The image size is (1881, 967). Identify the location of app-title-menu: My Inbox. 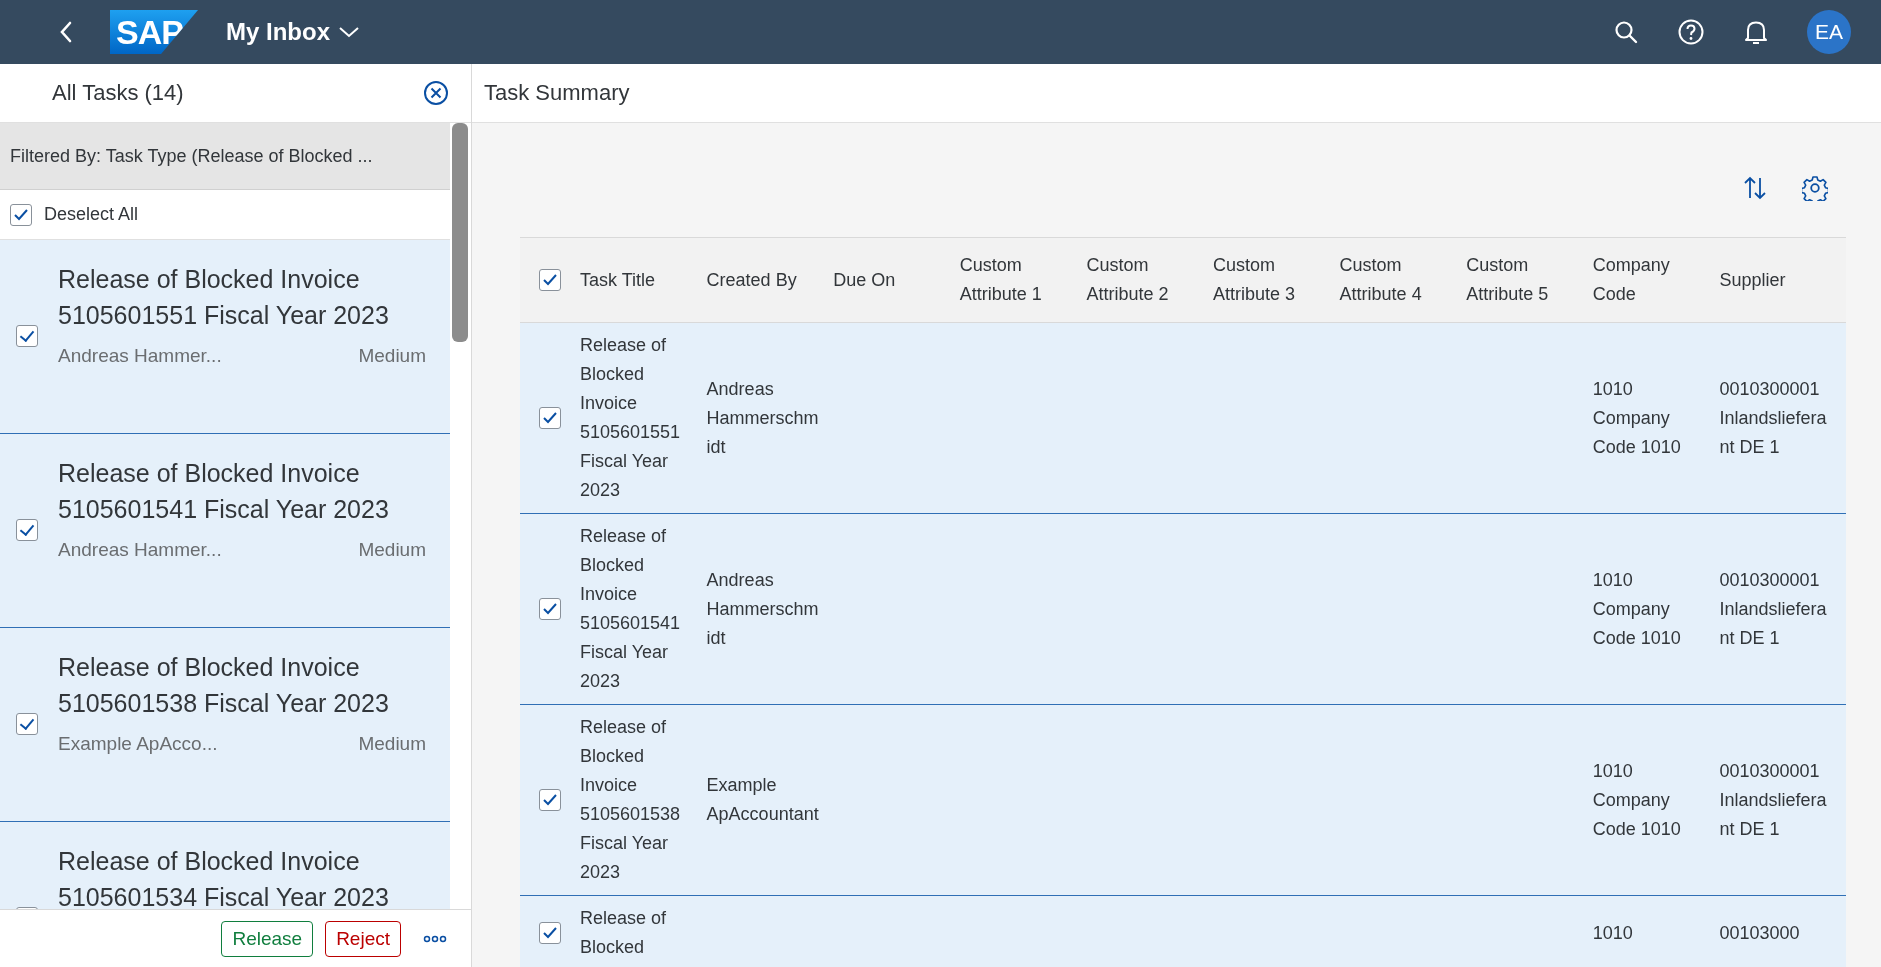
(293, 32).